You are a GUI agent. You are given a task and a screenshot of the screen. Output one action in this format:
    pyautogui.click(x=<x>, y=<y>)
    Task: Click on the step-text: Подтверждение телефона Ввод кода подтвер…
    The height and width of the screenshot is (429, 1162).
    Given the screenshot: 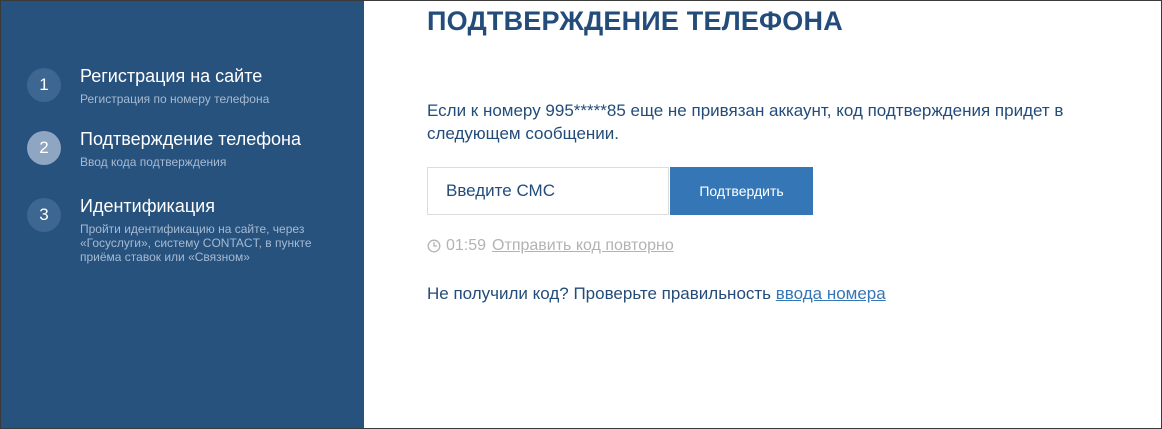 What is the action you would take?
    pyautogui.click(x=202, y=148)
    